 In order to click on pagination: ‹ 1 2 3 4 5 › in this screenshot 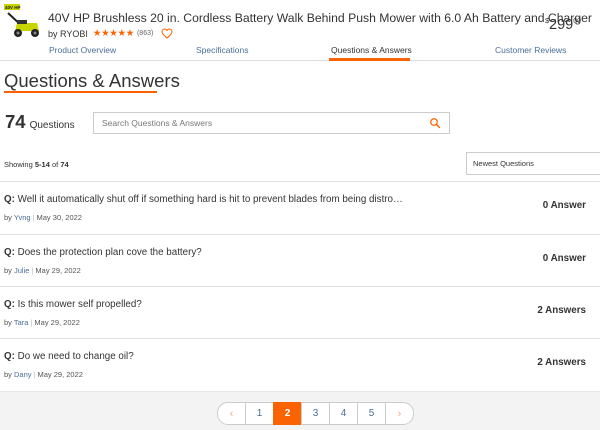, I will do `click(315, 413)`.